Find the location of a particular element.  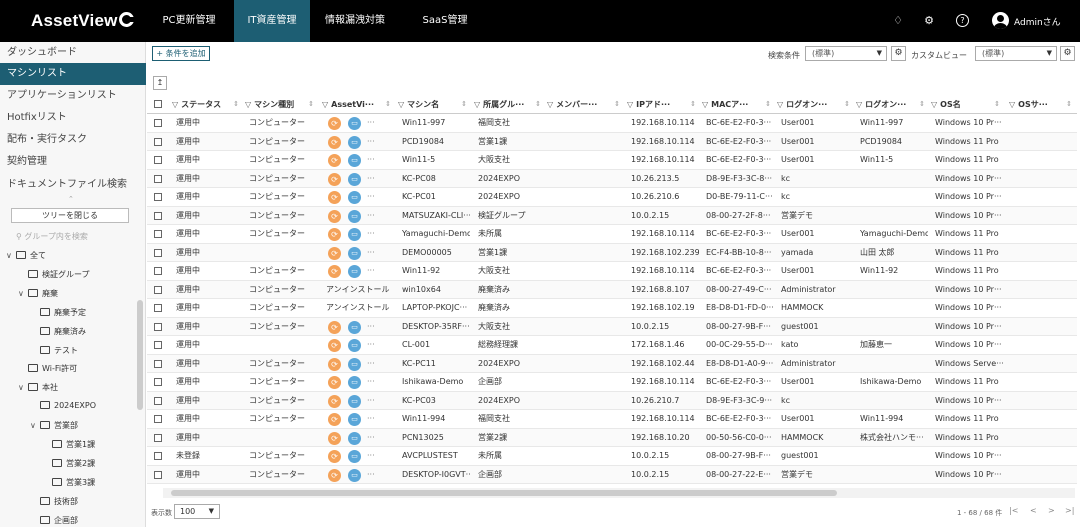

tree-node: テスト is located at coordinates (54, 350).